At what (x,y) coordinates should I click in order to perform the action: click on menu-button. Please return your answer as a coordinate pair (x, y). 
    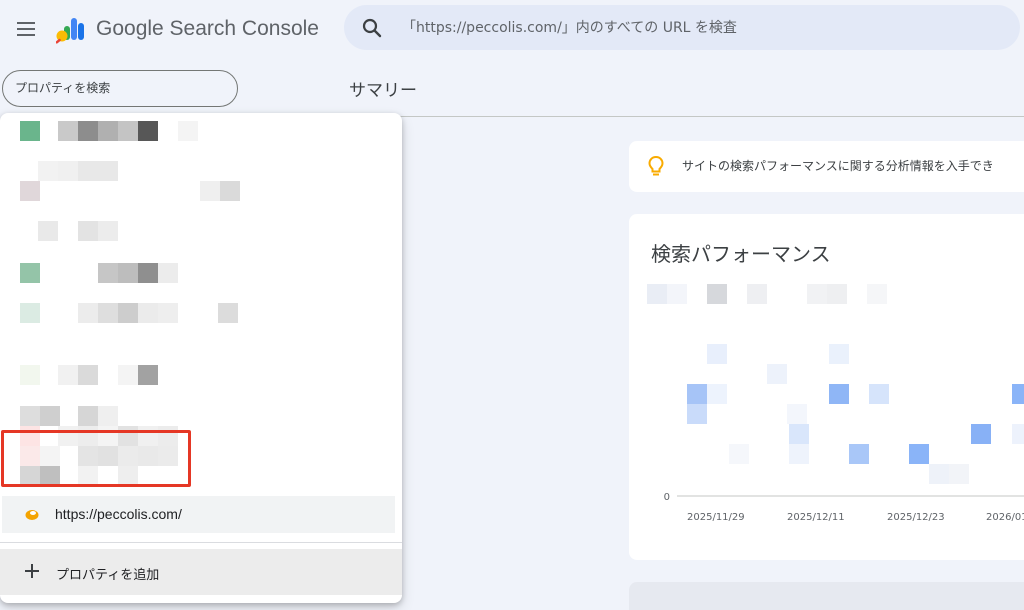
    Looking at the image, I should click on (26, 29).